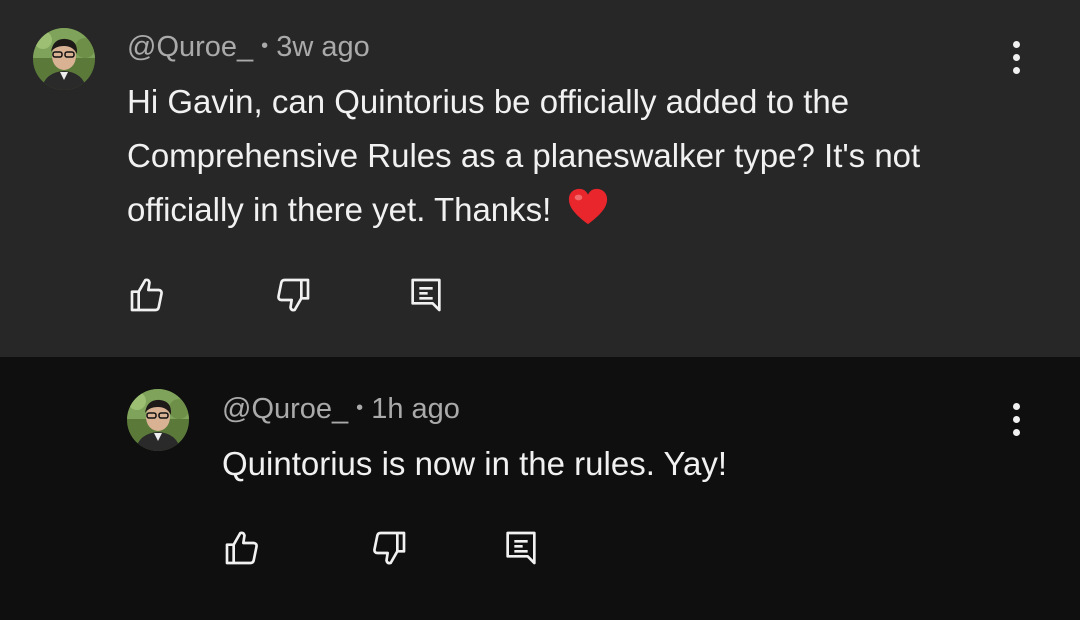 The height and width of the screenshot is (620, 1080). What do you see at coordinates (475, 463) in the screenshot?
I see `comment-text: Quintorius is now in the rules. Yay!` at bounding box center [475, 463].